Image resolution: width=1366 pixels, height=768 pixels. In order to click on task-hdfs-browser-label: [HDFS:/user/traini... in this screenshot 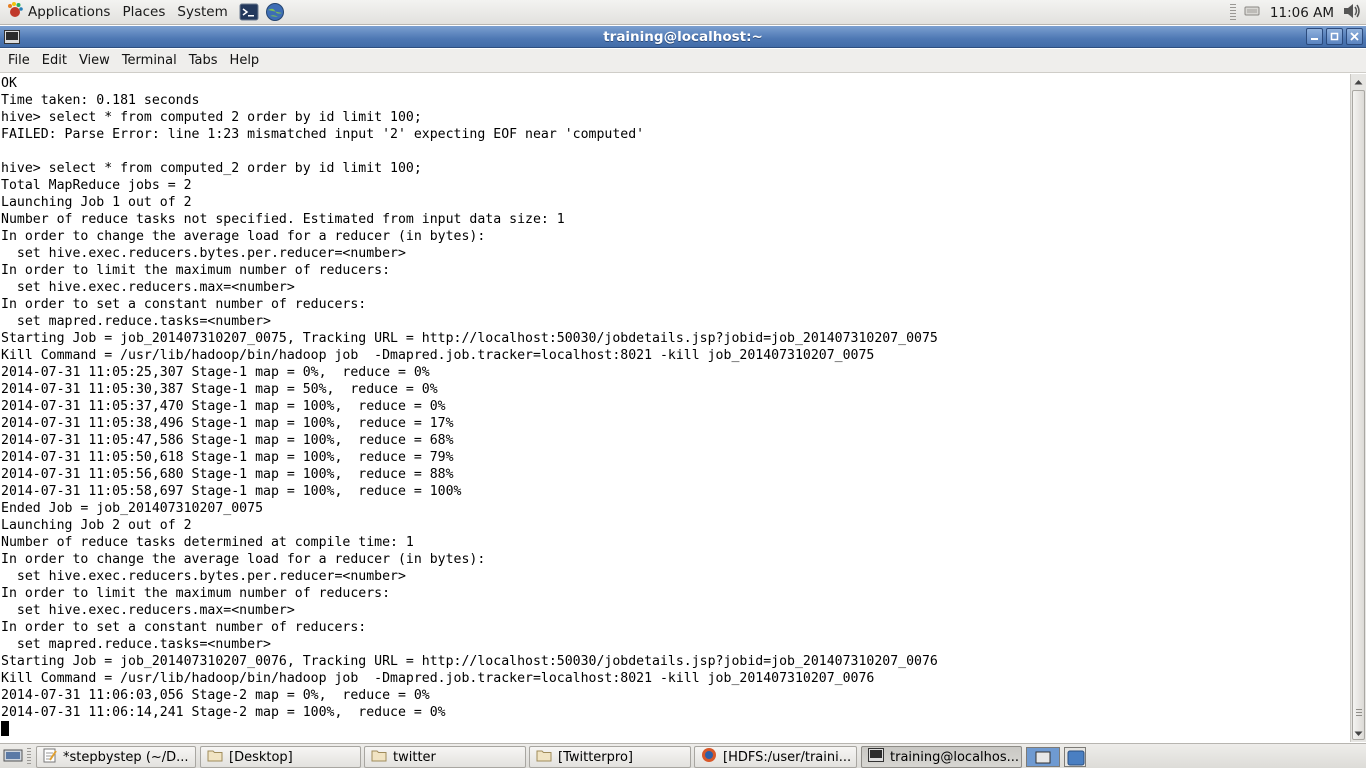, I will do `click(787, 757)`.